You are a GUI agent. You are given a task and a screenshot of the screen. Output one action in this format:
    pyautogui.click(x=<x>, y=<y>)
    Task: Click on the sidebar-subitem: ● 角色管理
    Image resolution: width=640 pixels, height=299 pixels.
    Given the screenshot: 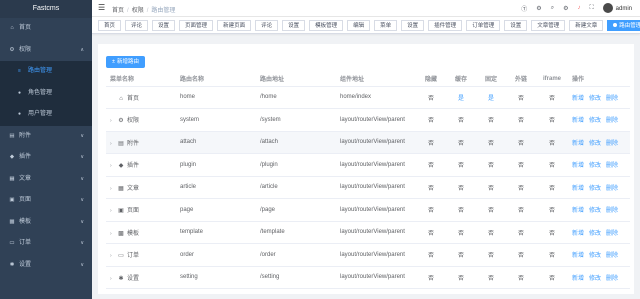 What is the action you would take?
    pyautogui.click(x=46, y=93)
    